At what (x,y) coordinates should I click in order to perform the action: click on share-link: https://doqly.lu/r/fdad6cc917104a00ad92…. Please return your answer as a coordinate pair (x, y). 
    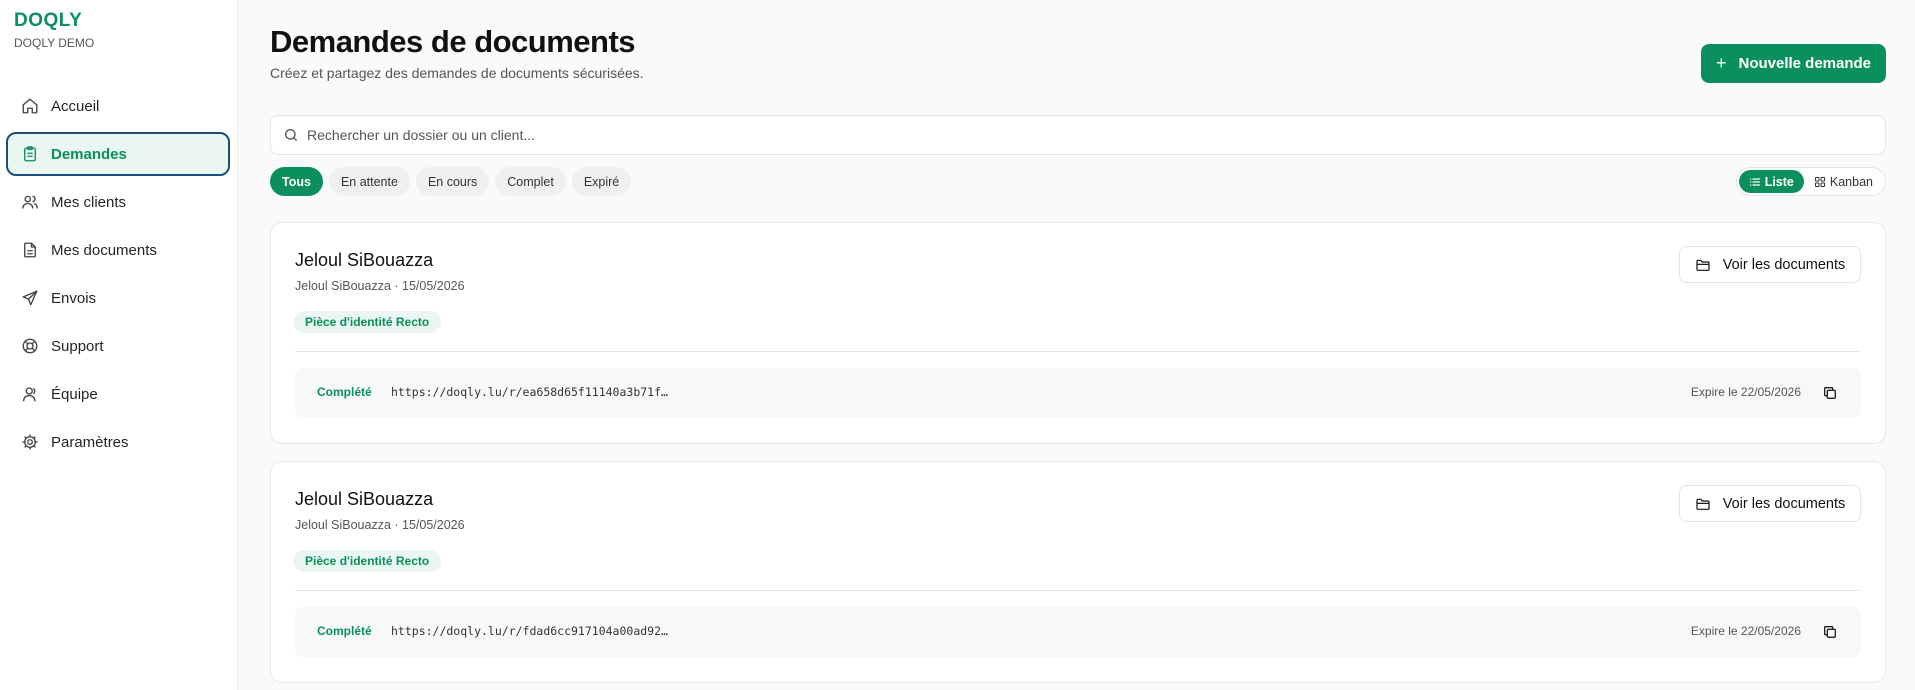
    Looking at the image, I should click on (529, 631).